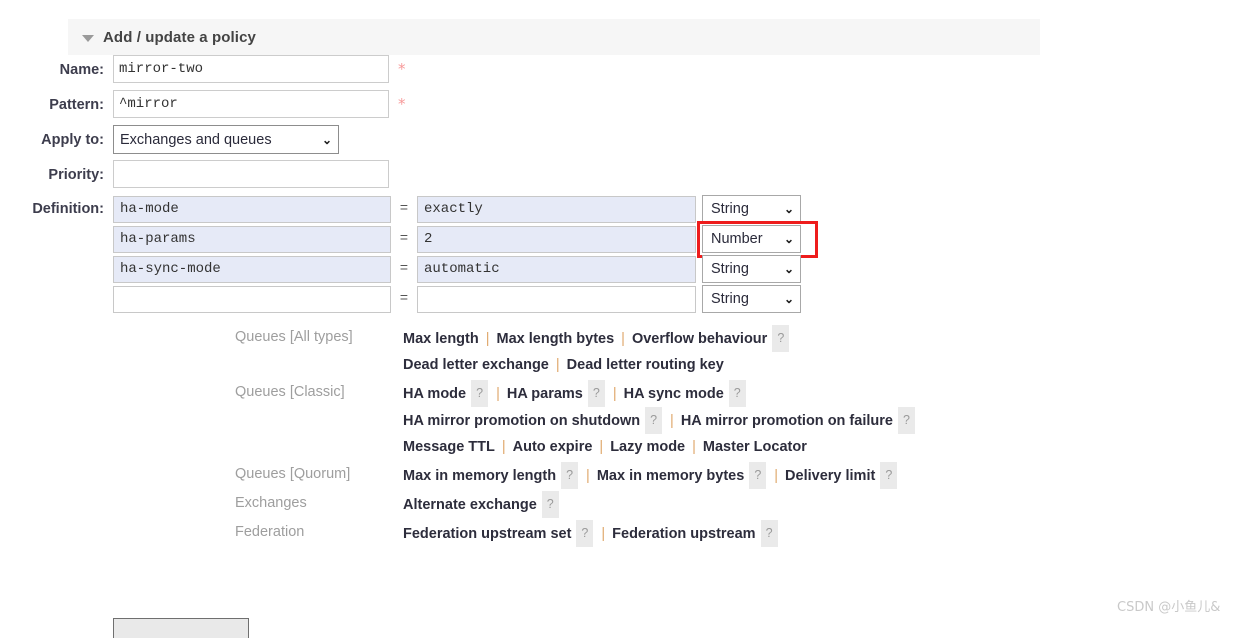 The width and height of the screenshot is (1247, 638). Describe the element at coordinates (647, 447) in the screenshot. I see `help-link: Lazy mode` at that location.